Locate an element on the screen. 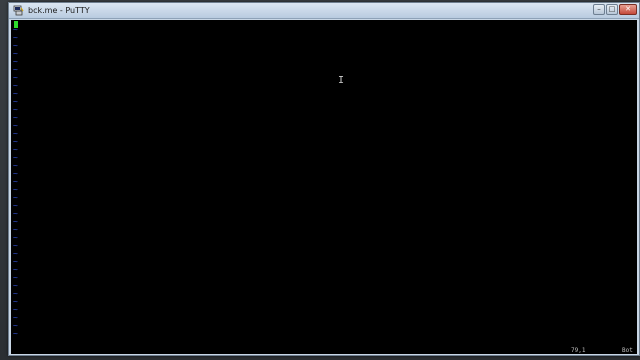 This screenshot has height=360, width=640. maximize-button: □ is located at coordinates (612, 9).